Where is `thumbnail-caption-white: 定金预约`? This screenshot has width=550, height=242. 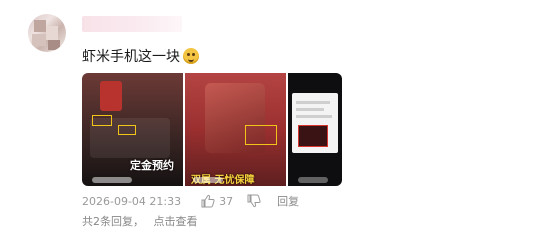 thumbnail-caption-white: 定金预约 is located at coordinates (152, 165).